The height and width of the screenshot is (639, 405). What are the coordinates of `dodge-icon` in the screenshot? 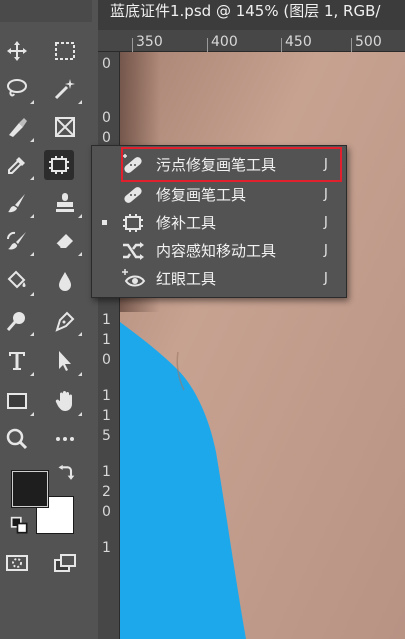 It's located at (15, 321).